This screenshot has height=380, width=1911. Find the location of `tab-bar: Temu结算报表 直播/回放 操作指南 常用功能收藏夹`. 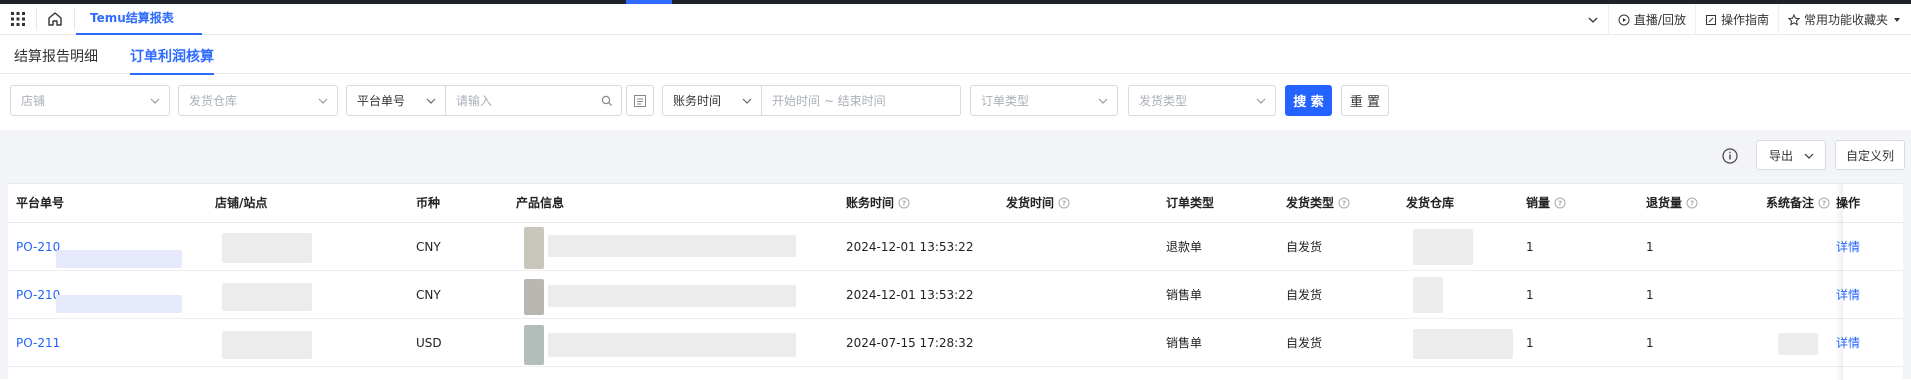

tab-bar: Temu结算报表 直播/回放 操作指南 常用功能收藏夹 is located at coordinates (955, 19).